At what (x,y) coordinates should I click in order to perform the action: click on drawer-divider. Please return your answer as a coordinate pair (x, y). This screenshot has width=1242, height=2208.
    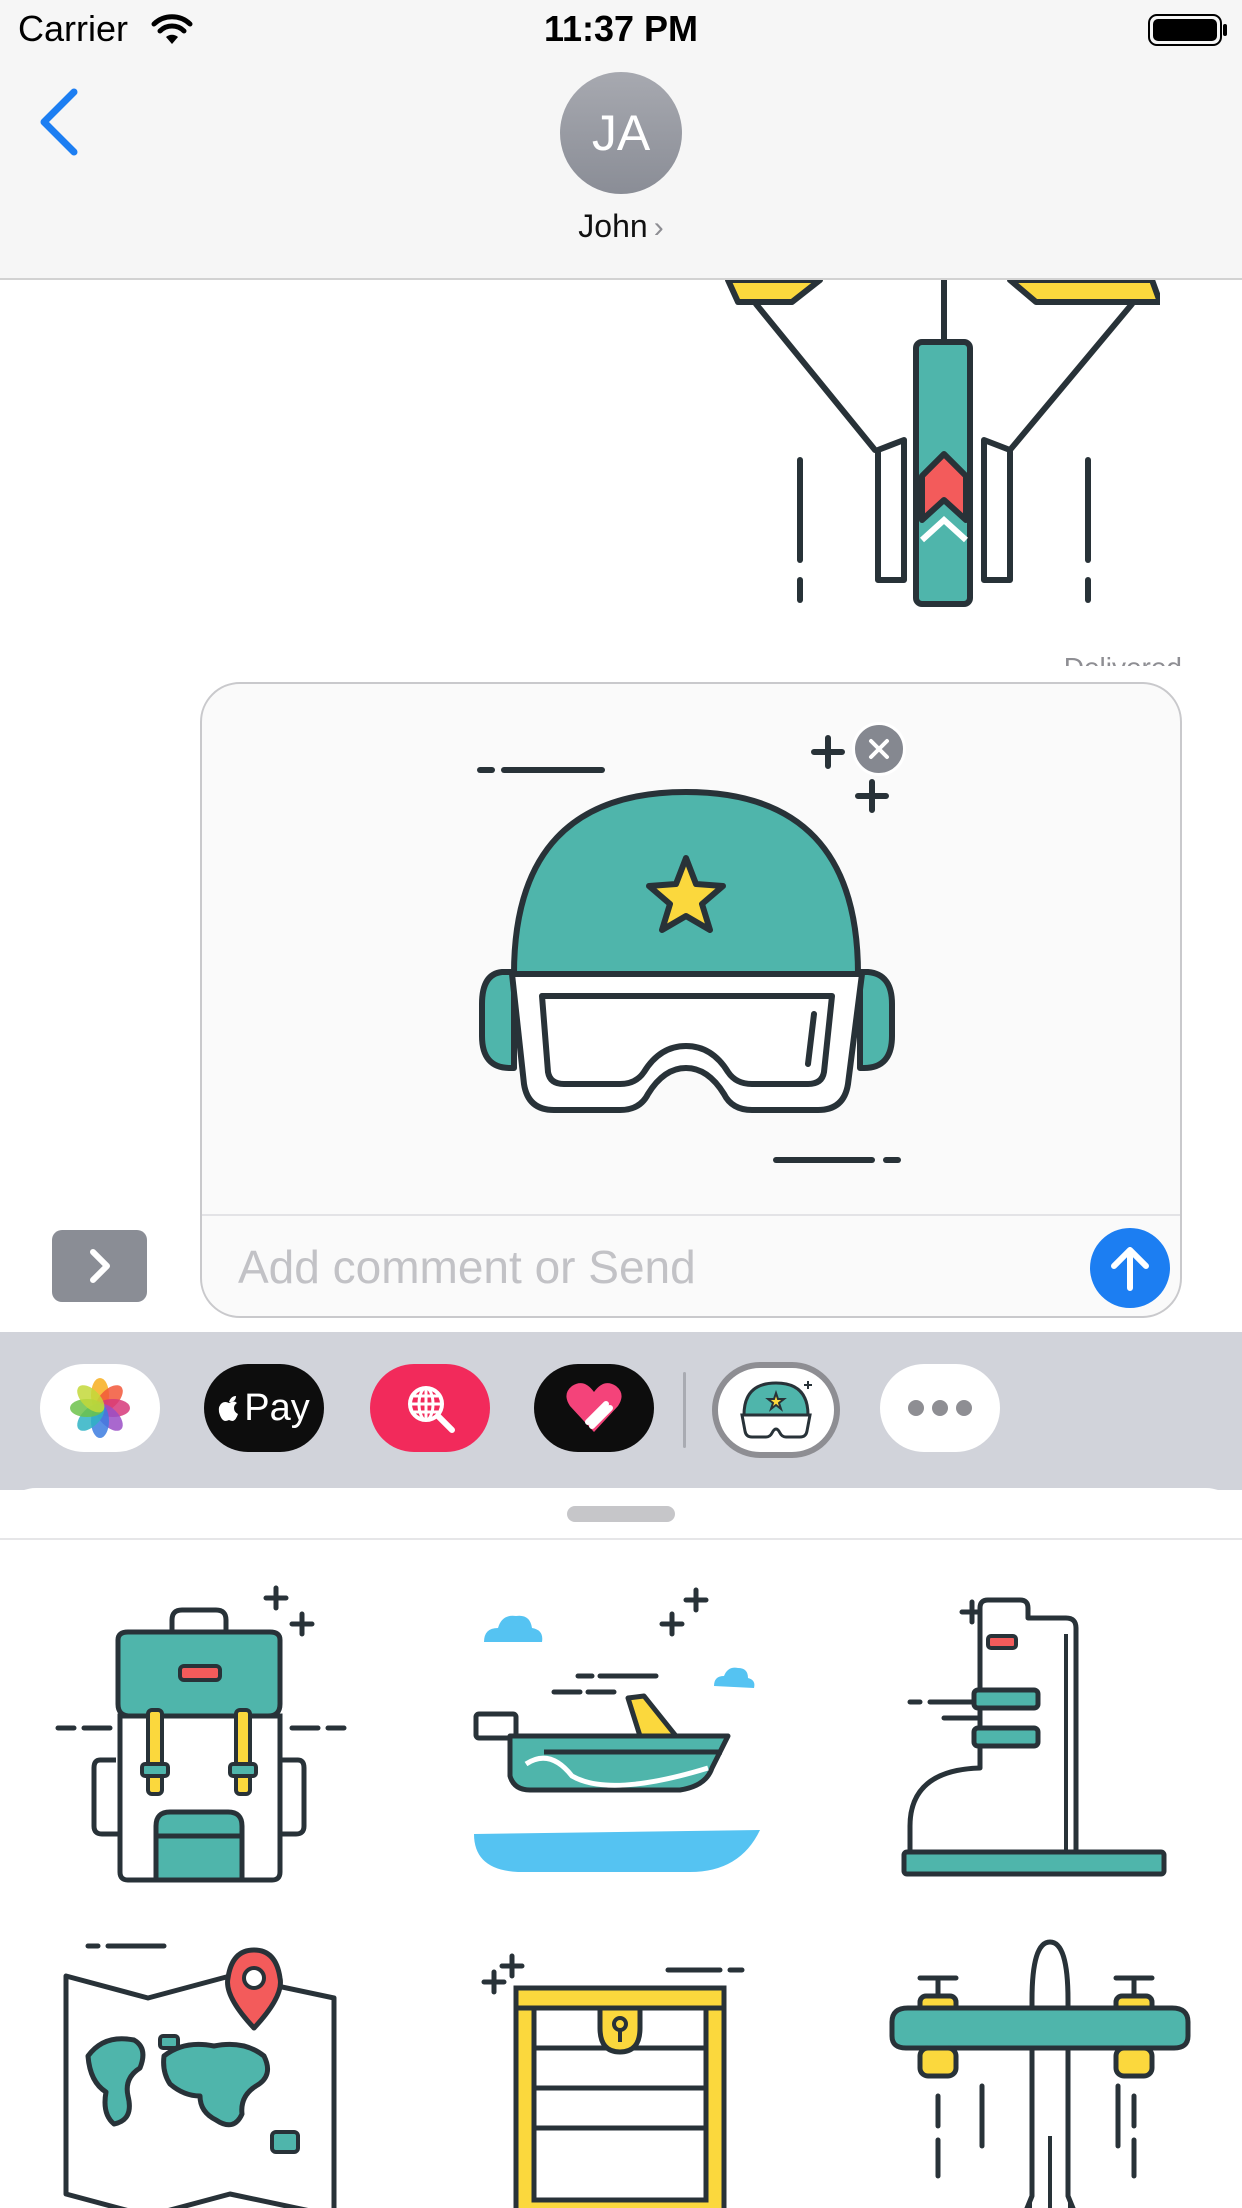
    Looking at the image, I should click on (621, 1539).